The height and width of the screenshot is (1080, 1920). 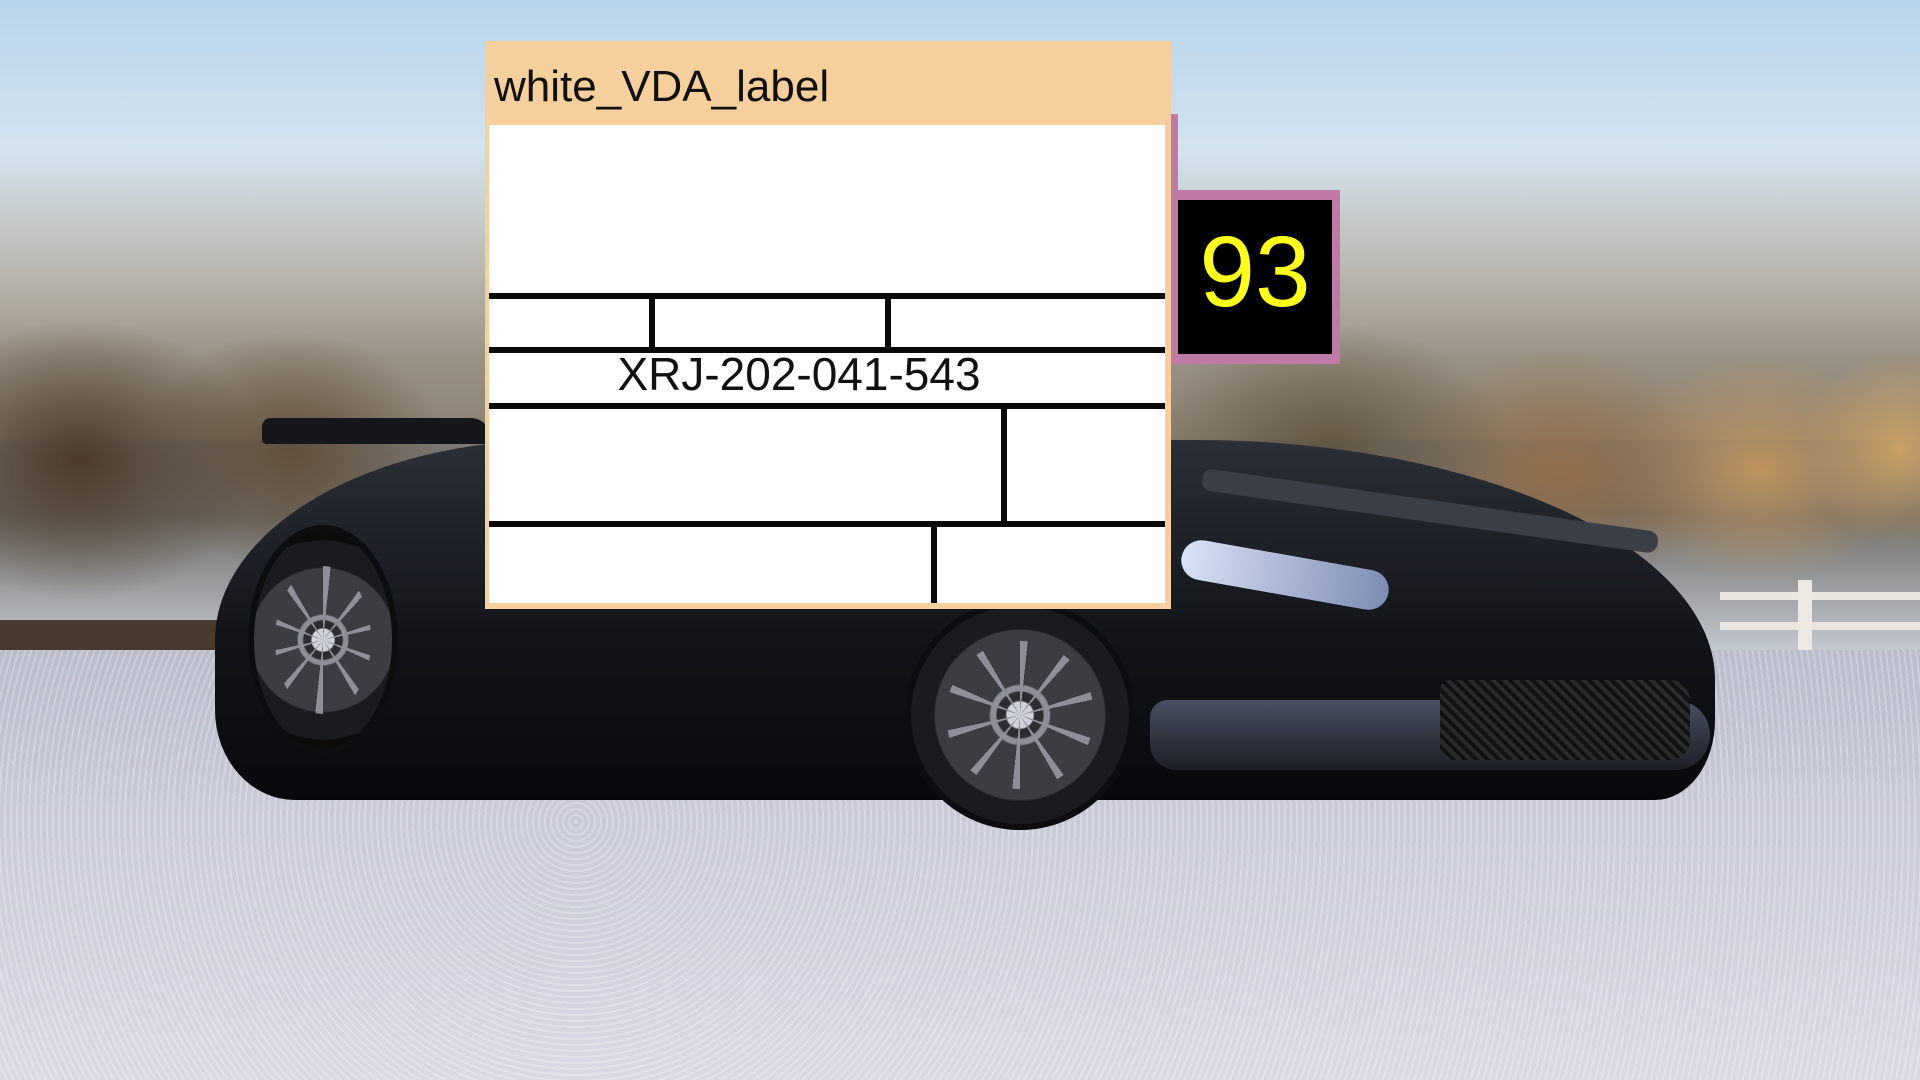 I want to click on front-wheel, so click(x=1020, y=715).